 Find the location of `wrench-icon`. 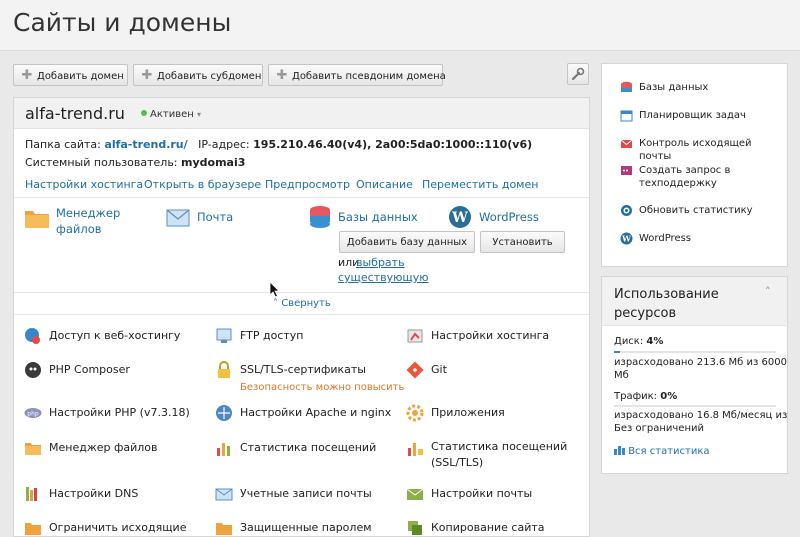

wrench-icon is located at coordinates (578, 74).